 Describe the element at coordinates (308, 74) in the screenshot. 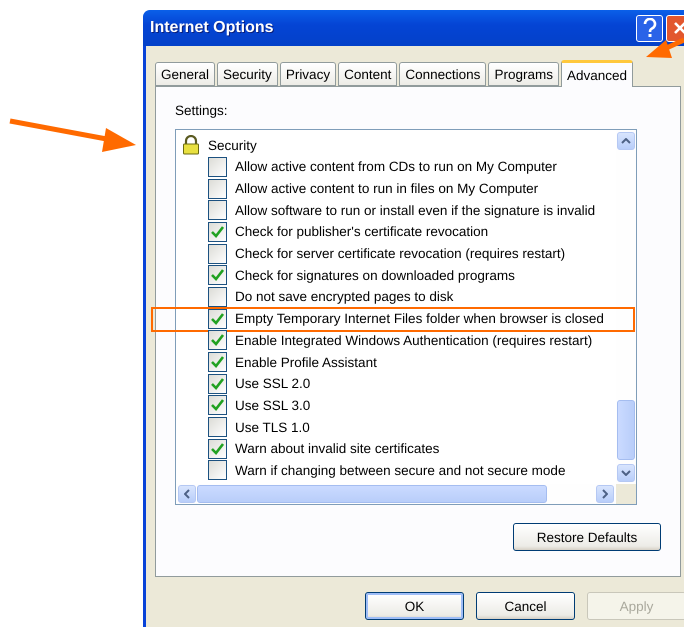

I see `tab: Privacy` at that location.